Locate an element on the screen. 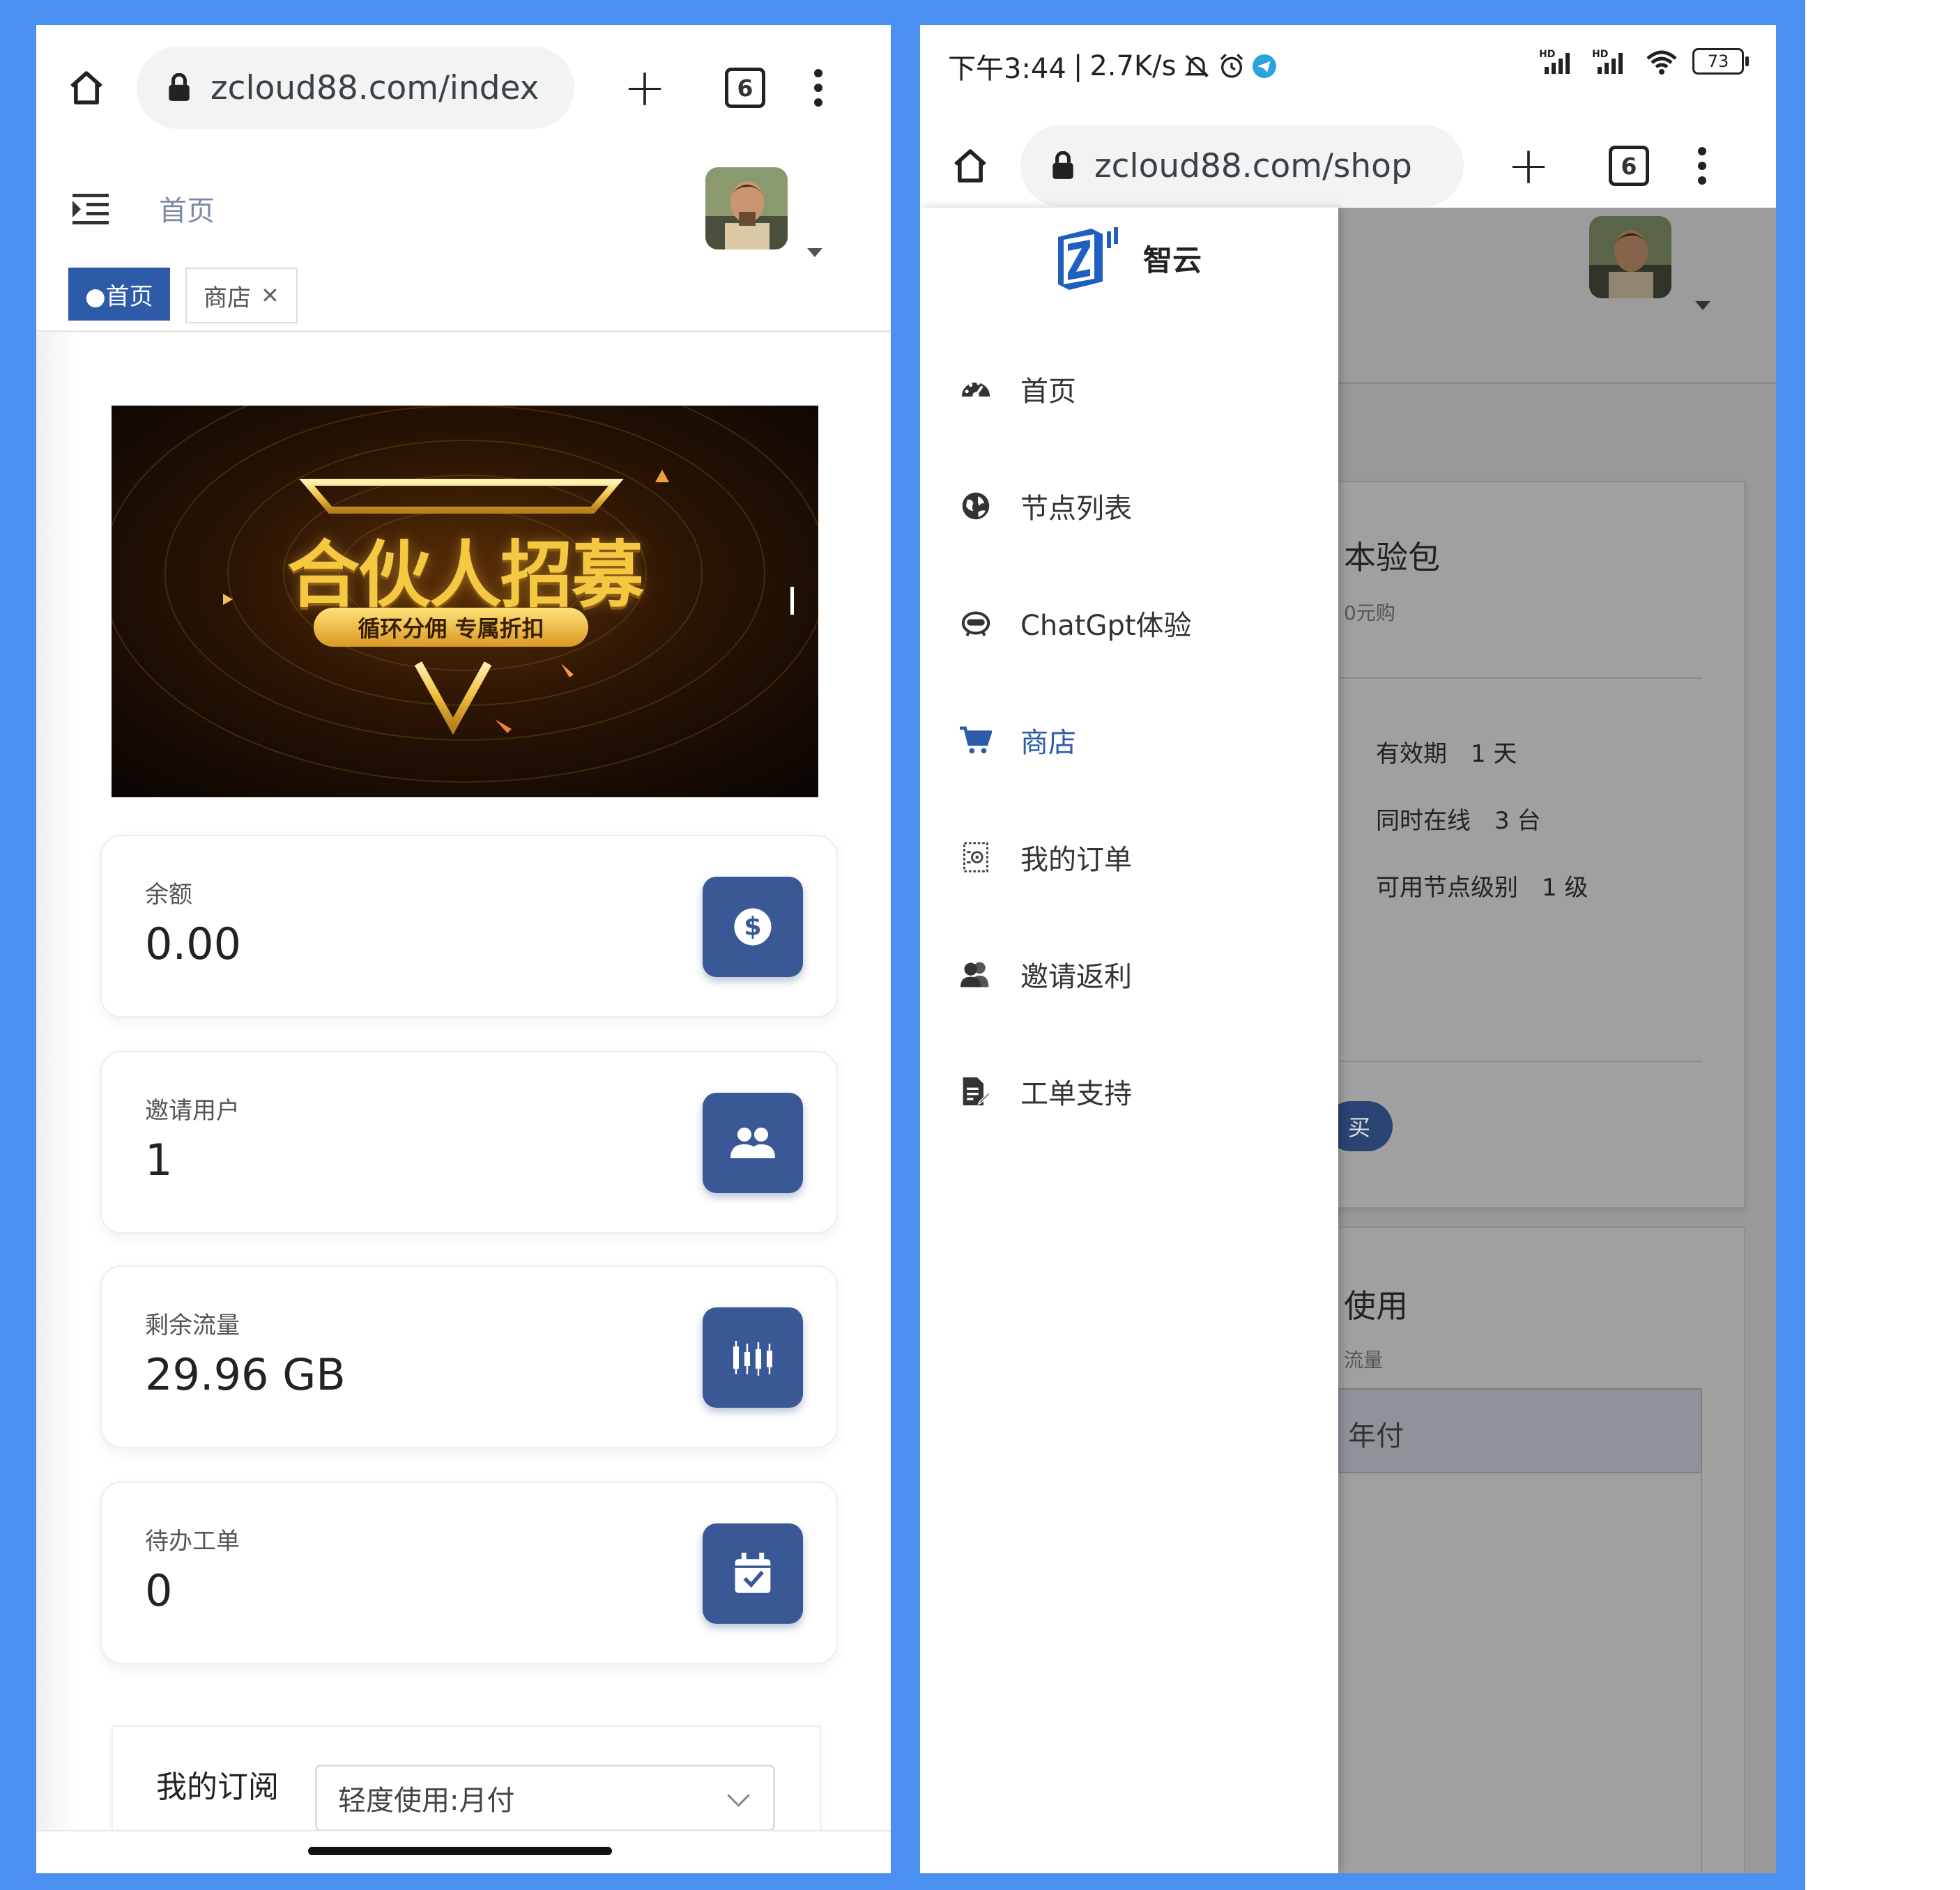 The image size is (1960, 1890). url-text: zcloud88.com/index is located at coordinates (375, 87).